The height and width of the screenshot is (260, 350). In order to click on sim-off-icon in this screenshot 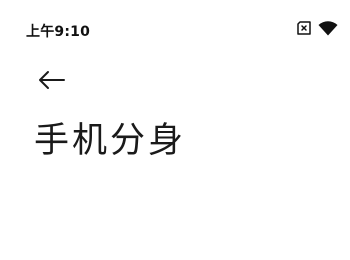, I will do `click(304, 28)`.